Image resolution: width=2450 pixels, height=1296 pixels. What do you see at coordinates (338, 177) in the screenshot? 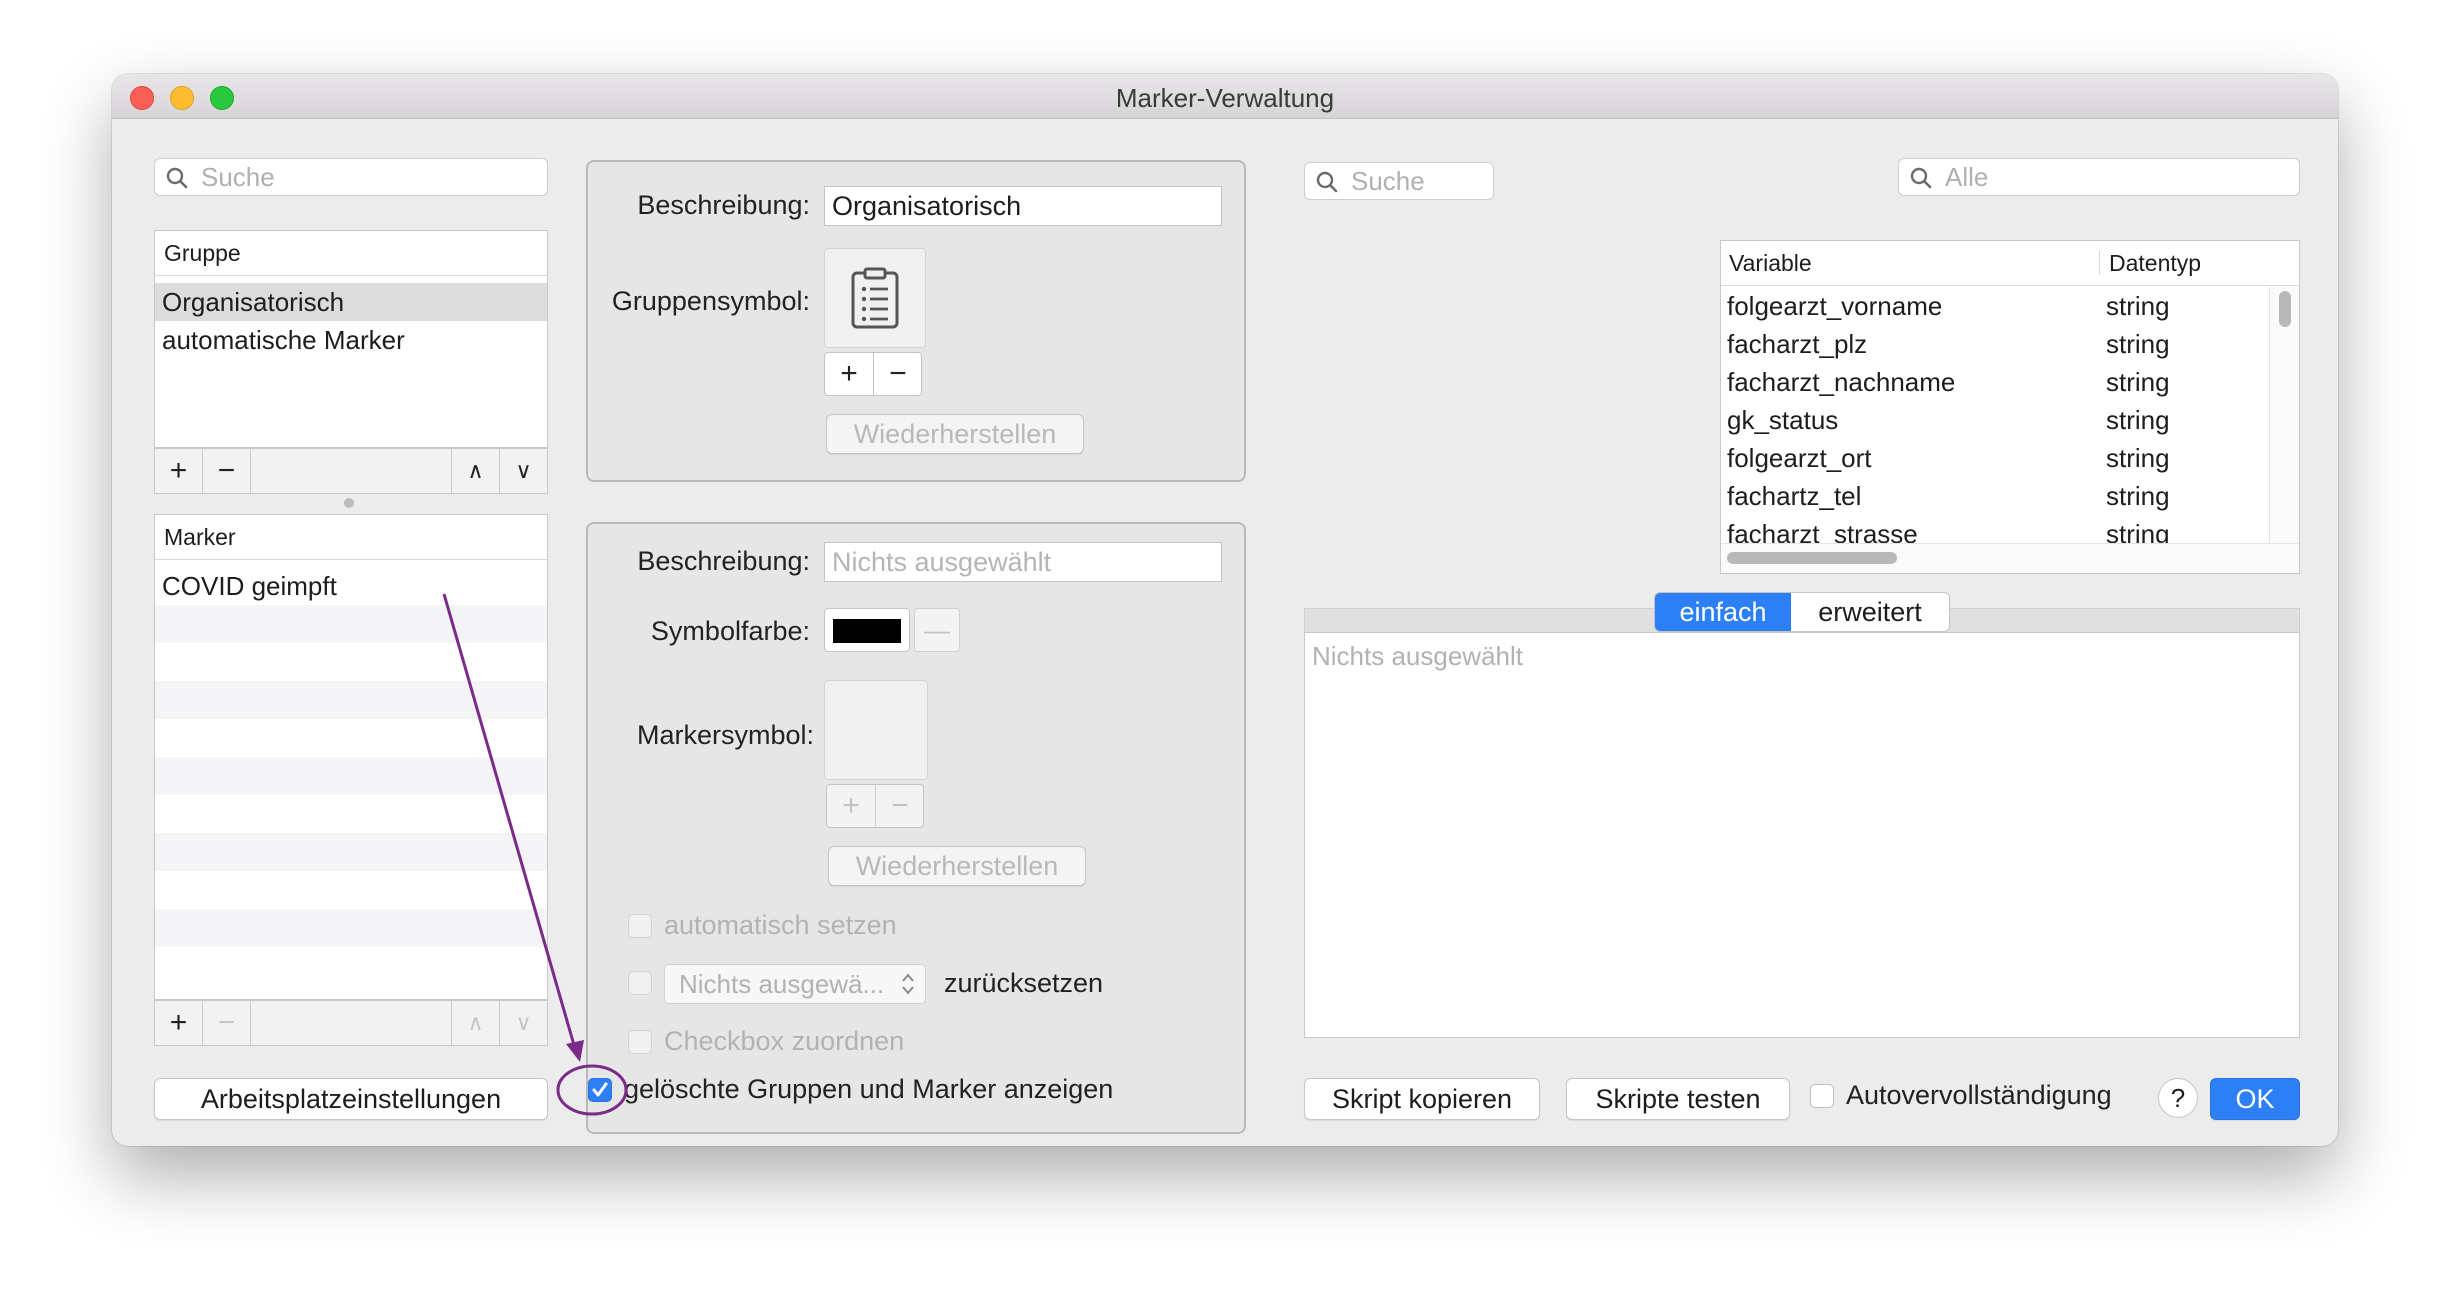
I see `group-search-input` at bounding box center [338, 177].